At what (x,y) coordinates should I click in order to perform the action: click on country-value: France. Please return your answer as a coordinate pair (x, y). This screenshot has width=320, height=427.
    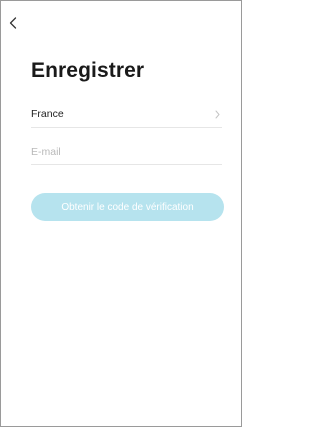
    Looking at the image, I should click on (47, 114).